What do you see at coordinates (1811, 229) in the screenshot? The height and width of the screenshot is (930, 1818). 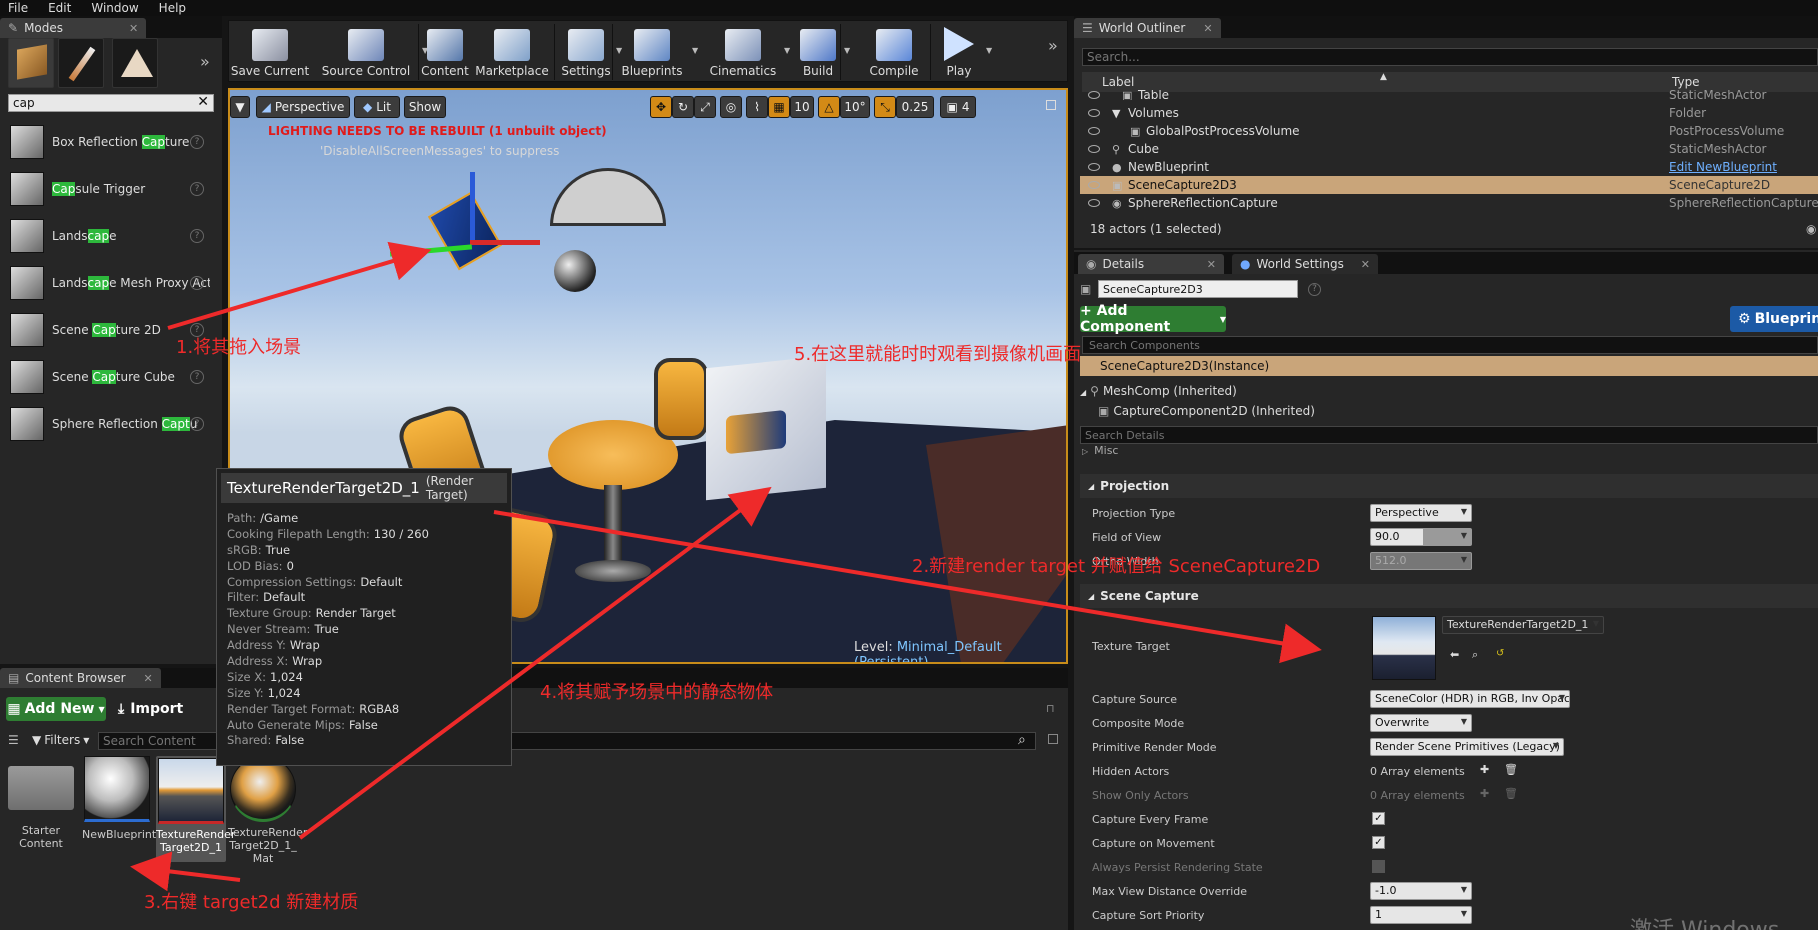 I see `view-options-icon: ◉` at bounding box center [1811, 229].